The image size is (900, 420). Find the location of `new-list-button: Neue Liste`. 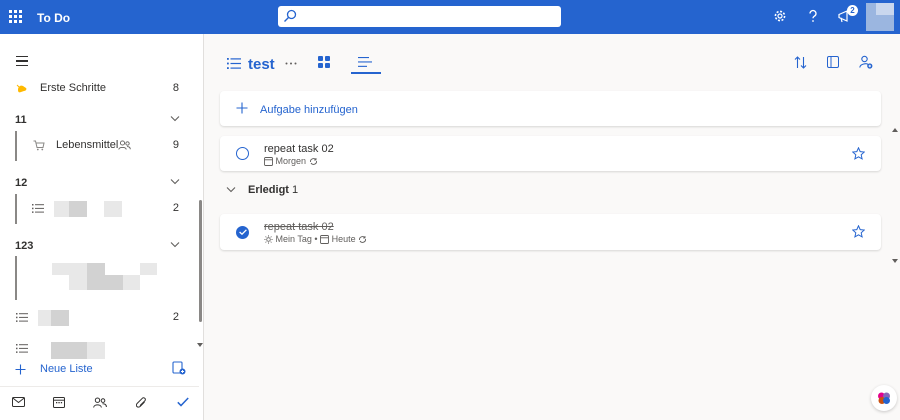

new-list-button: Neue Liste is located at coordinates (100, 370).